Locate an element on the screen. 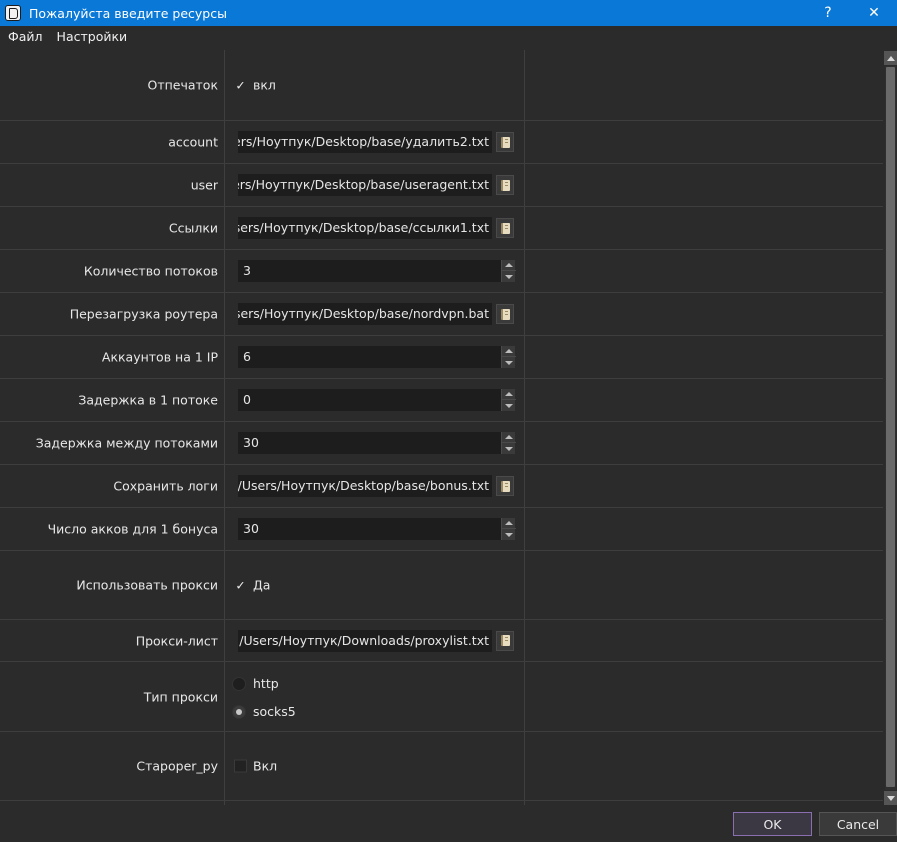  user-browse-button is located at coordinates (505, 185).